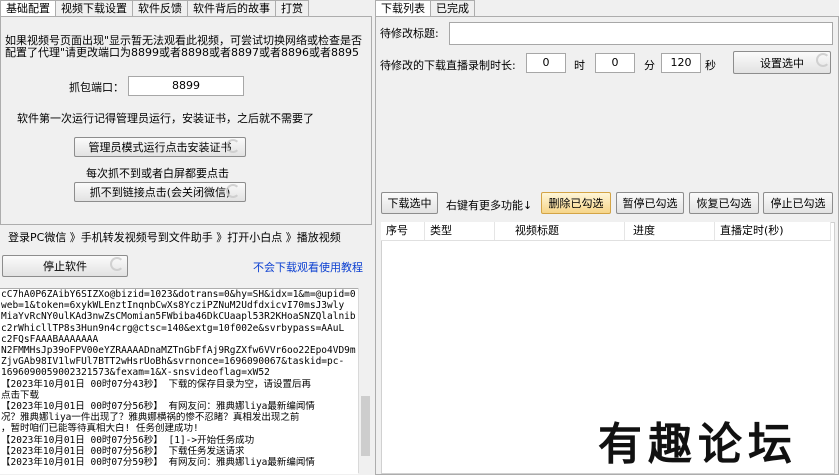 This screenshot has height=475, width=839. I want to click on cert-hint: 软件第一次运行记得管理员运行，安装证书，之后就不需要了, so click(165, 118).